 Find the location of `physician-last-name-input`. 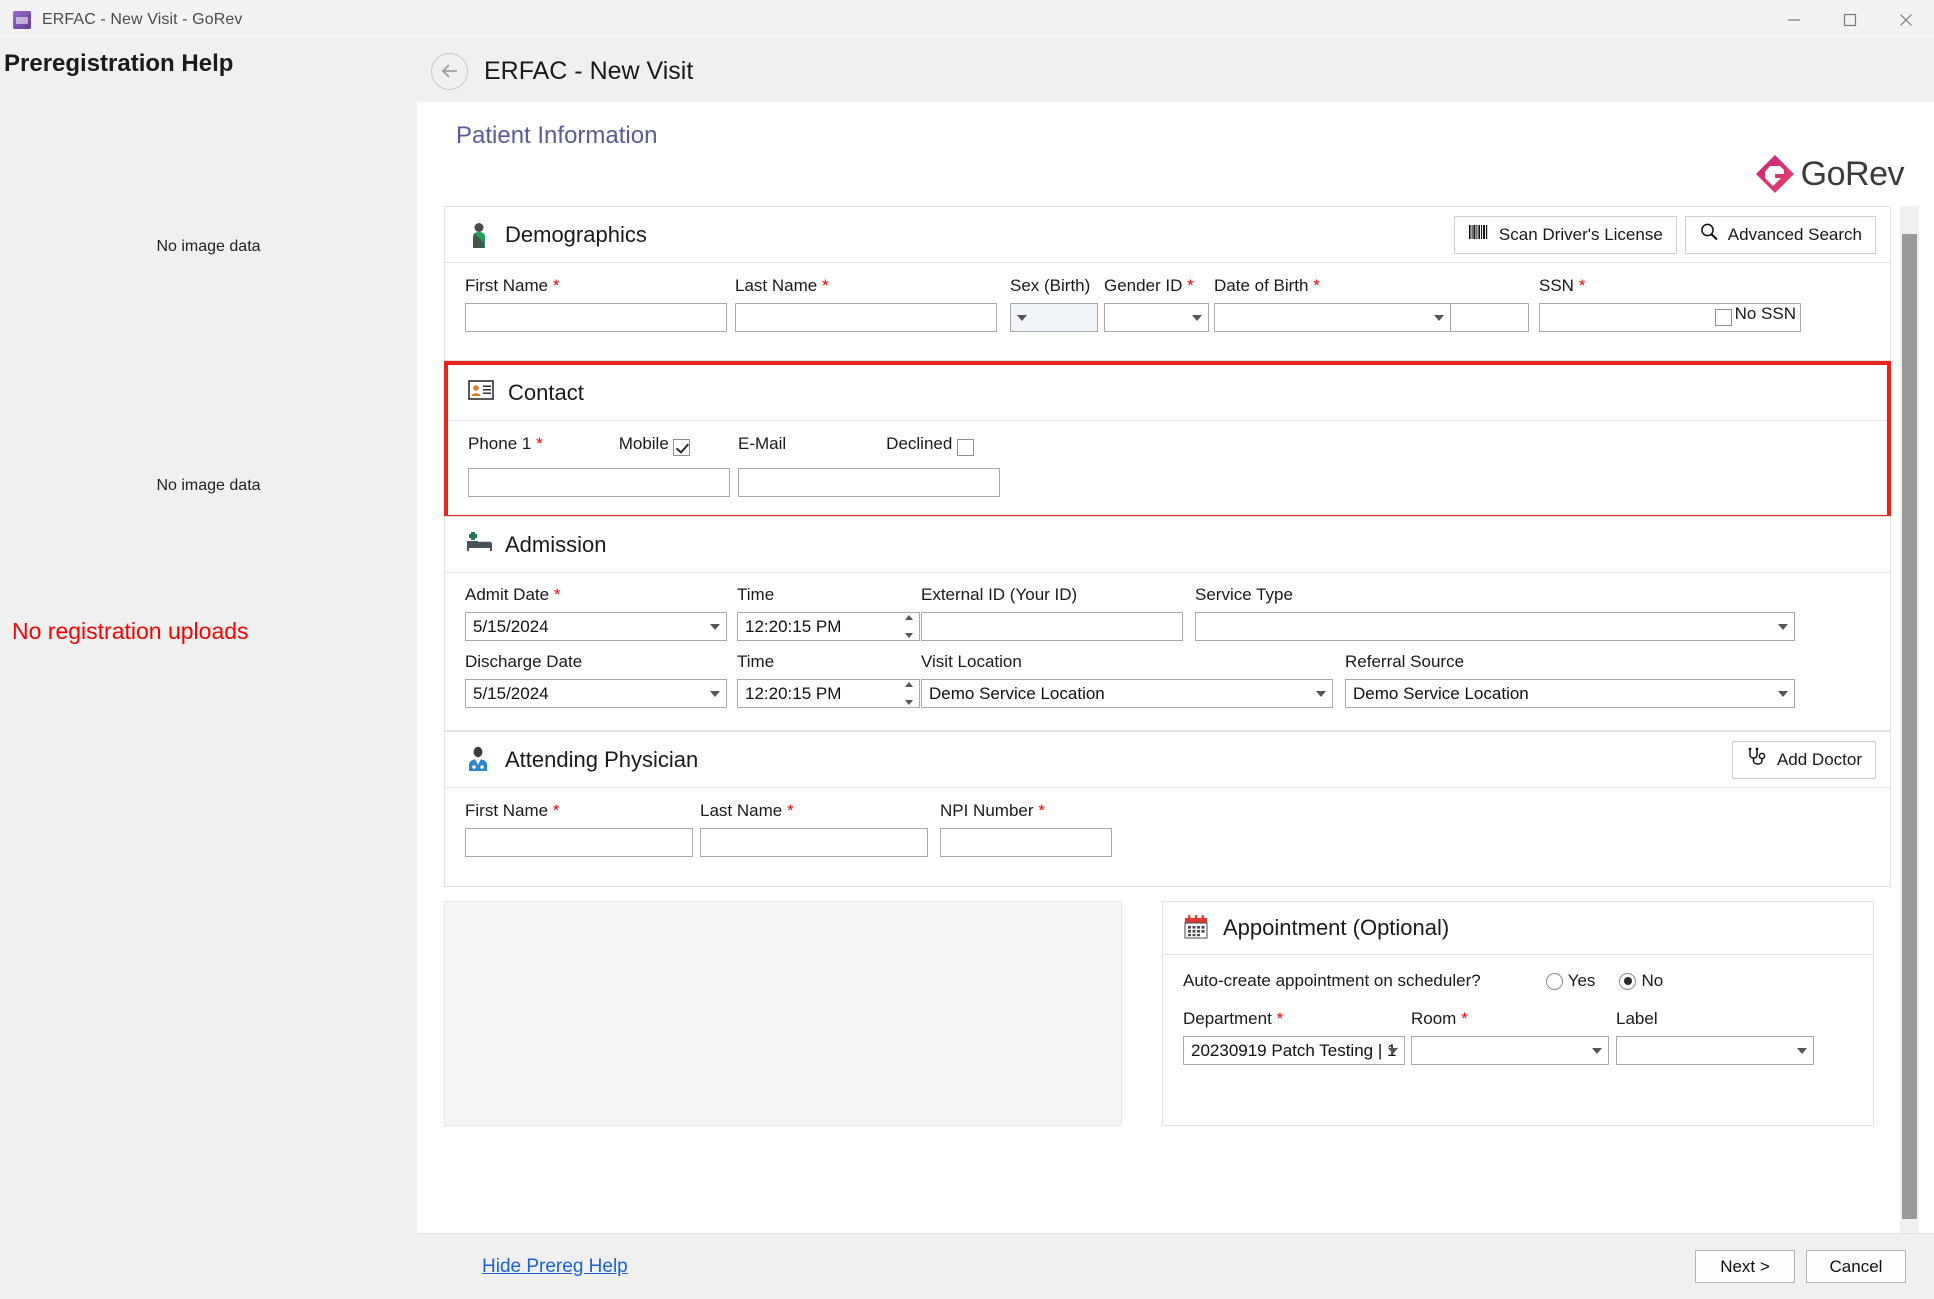

physician-last-name-input is located at coordinates (814, 842).